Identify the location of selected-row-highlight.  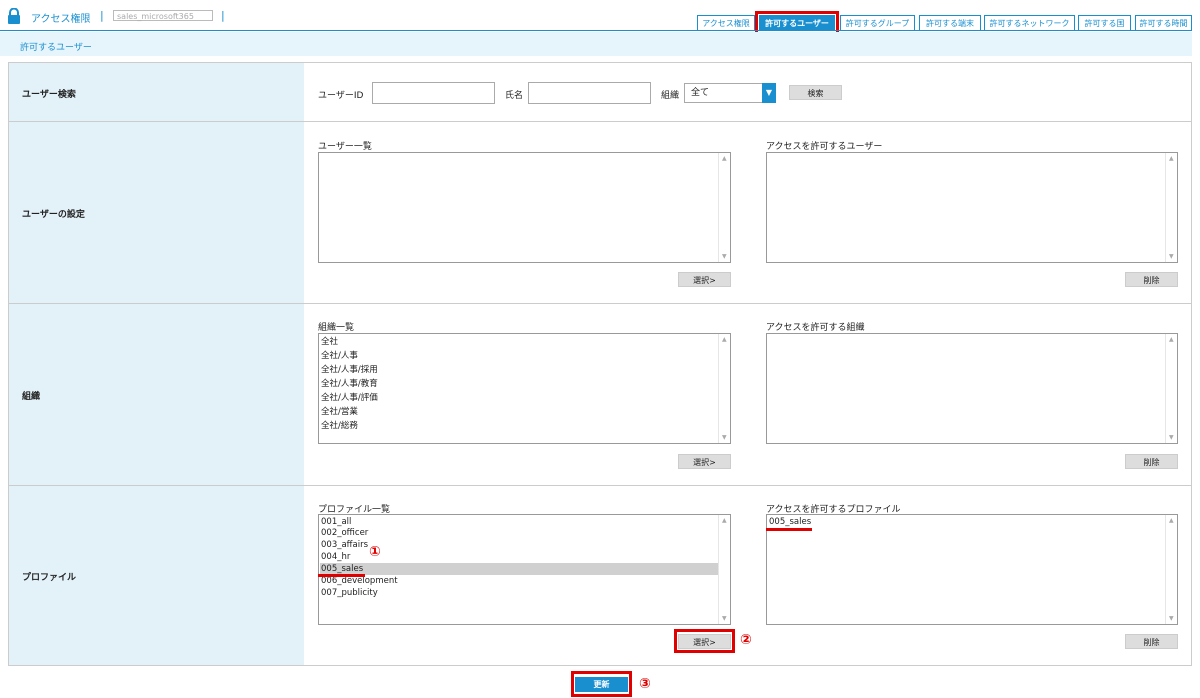
(519, 569).